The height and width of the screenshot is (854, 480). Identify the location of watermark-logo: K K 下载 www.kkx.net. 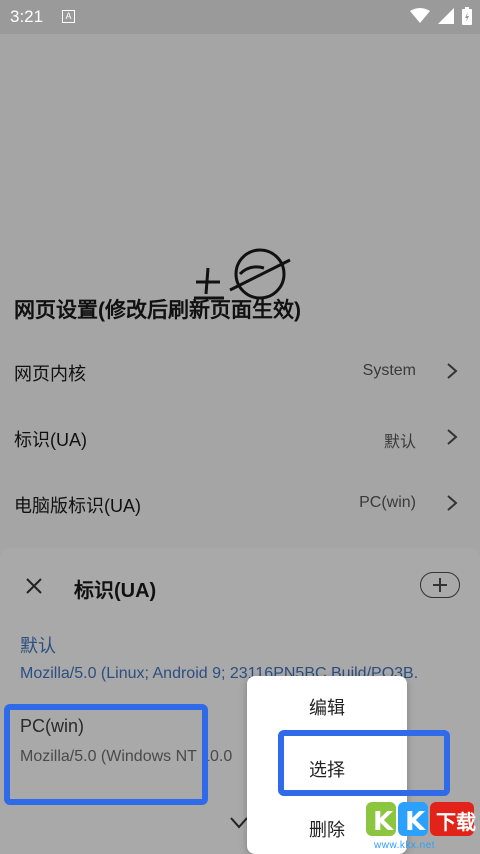
(422, 827).